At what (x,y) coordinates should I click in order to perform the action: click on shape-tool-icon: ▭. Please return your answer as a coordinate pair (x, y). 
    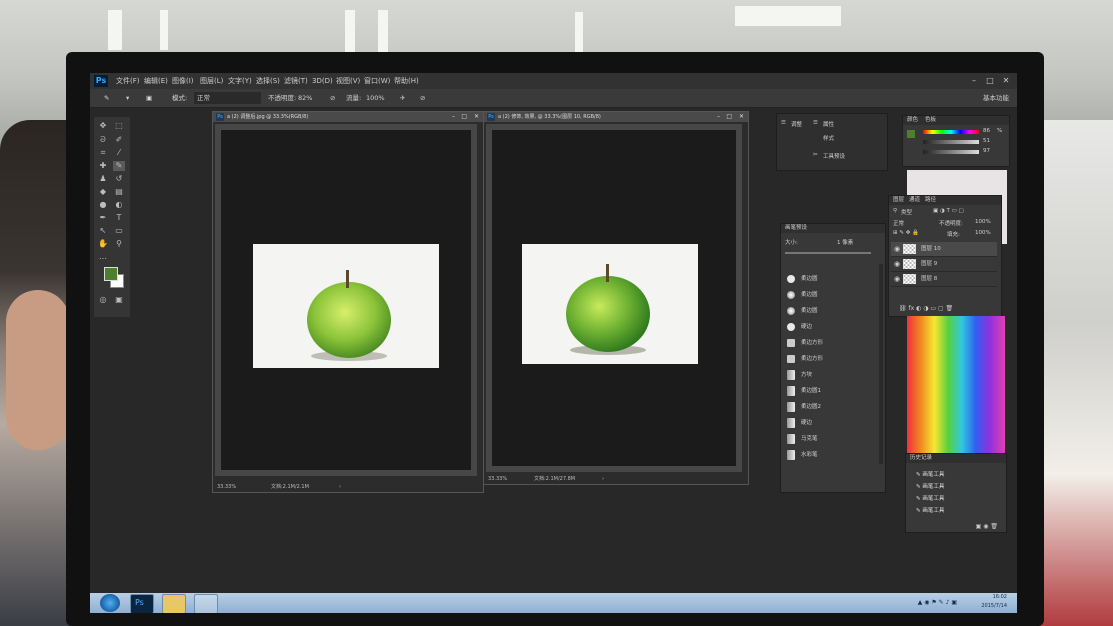
    Looking at the image, I should click on (119, 231).